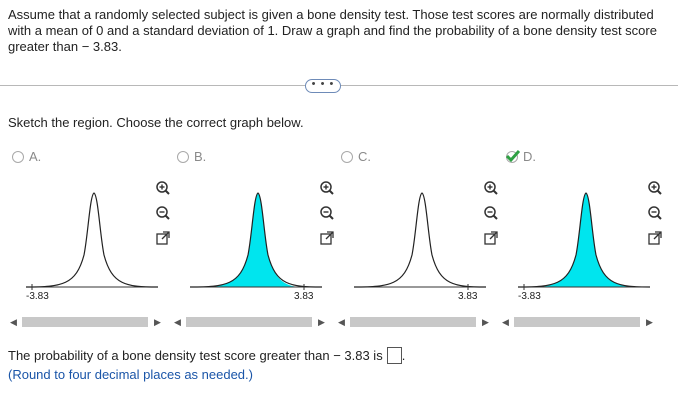  What do you see at coordinates (468, 296) in the screenshot?
I see `graph-c-tick-label: 3.83` at bounding box center [468, 296].